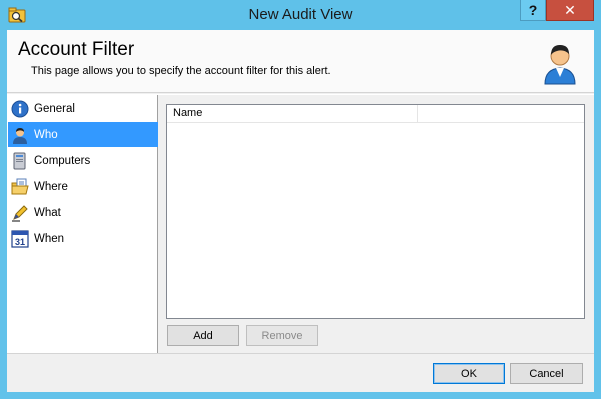 The width and height of the screenshot is (601, 399). I want to click on nav-item-who: Who, so click(83, 134).